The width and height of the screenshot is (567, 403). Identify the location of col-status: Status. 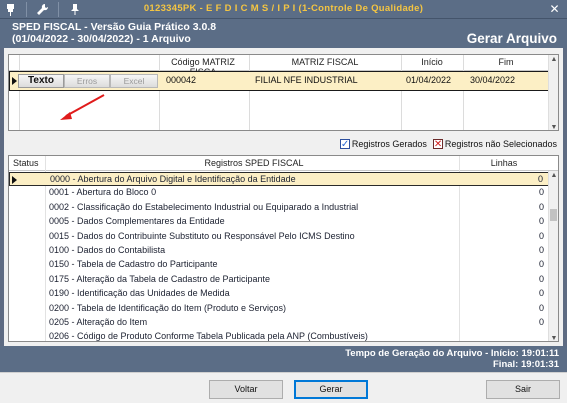
(26, 163).